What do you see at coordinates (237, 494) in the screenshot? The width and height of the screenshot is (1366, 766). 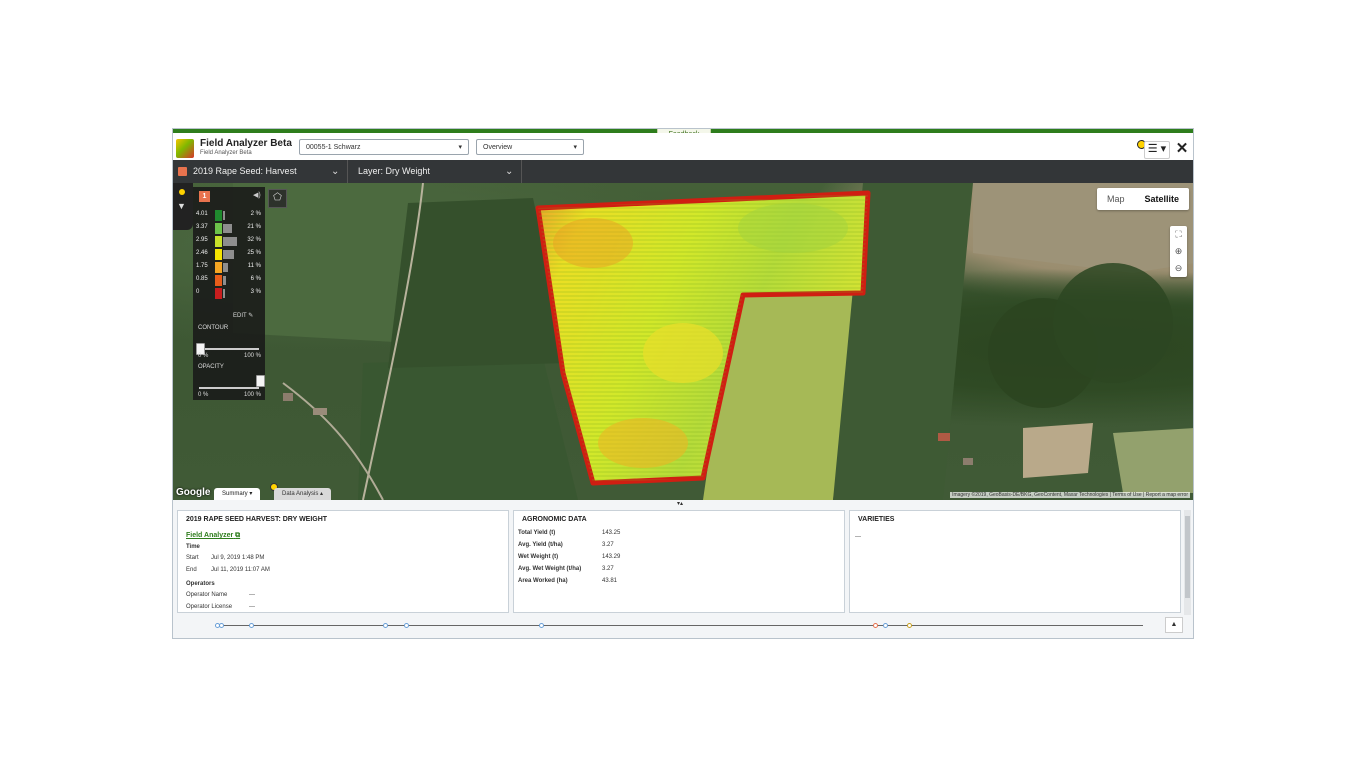 I see `summary-tab: Summary ▾` at bounding box center [237, 494].